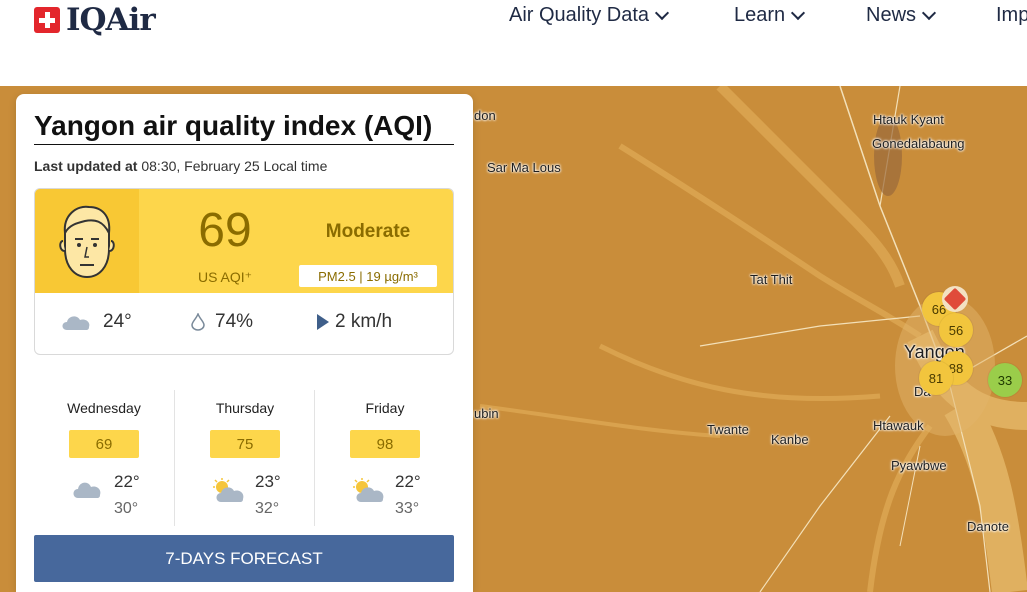  Describe the element at coordinates (771, 279) in the screenshot. I see `map-label: Tat Thit` at that location.